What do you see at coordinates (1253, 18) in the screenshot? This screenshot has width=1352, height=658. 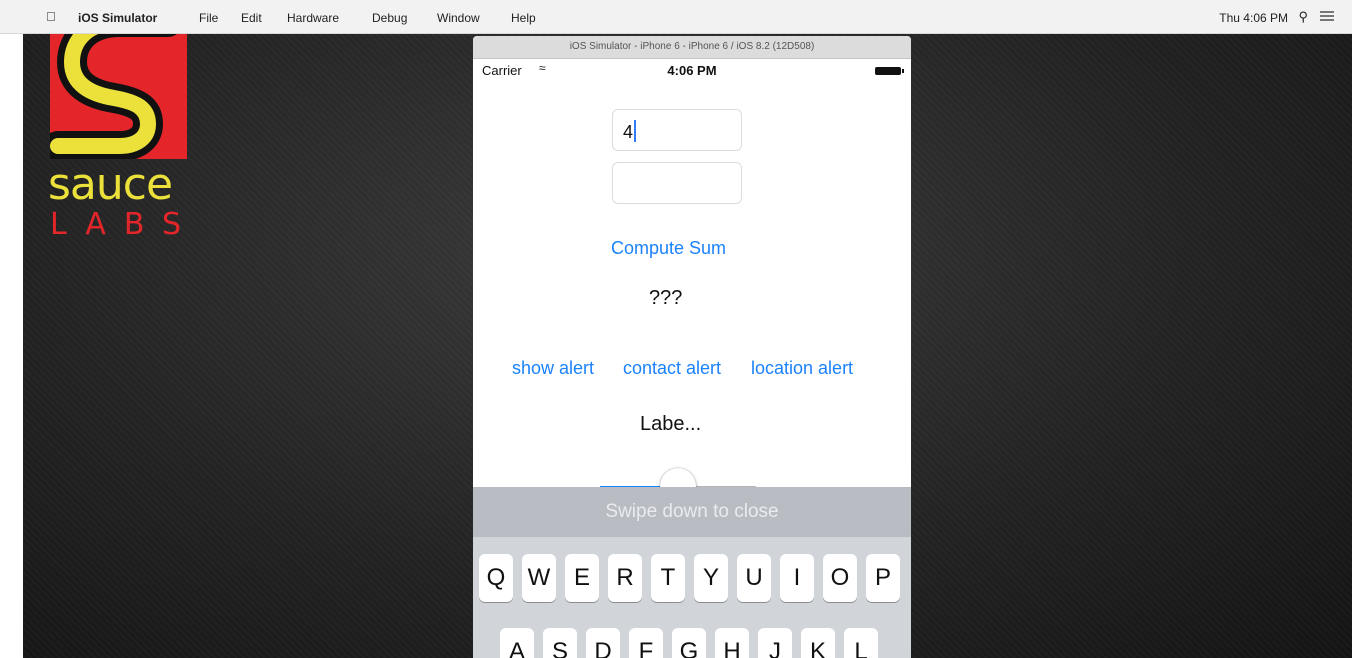 I see `menu-clock: Thu 4:06 PM` at bounding box center [1253, 18].